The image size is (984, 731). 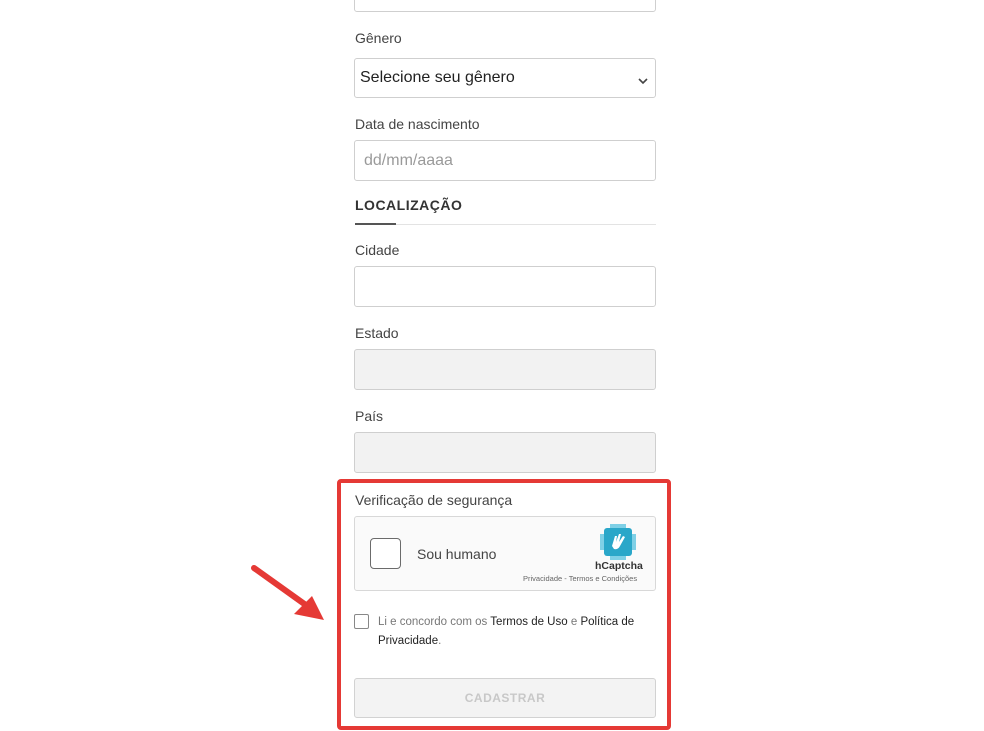 I want to click on country-label: País, so click(x=369, y=416).